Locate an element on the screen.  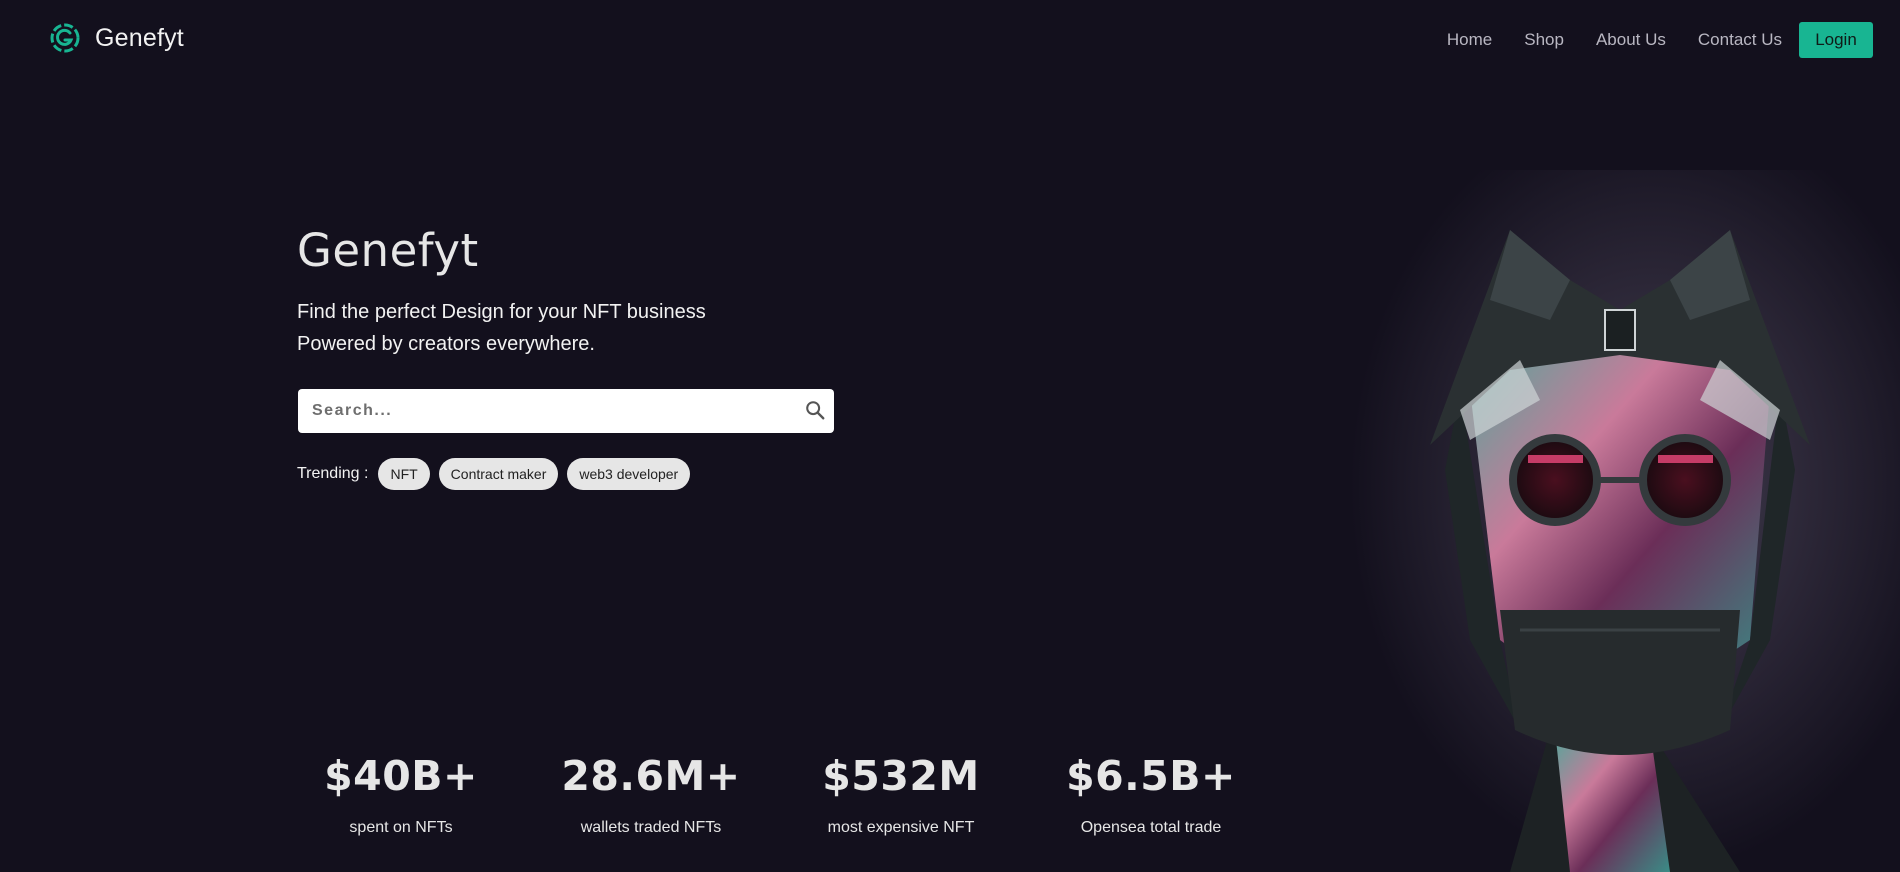
stat-item: $40B+ spent on NFTs is located at coordinates (401, 794).